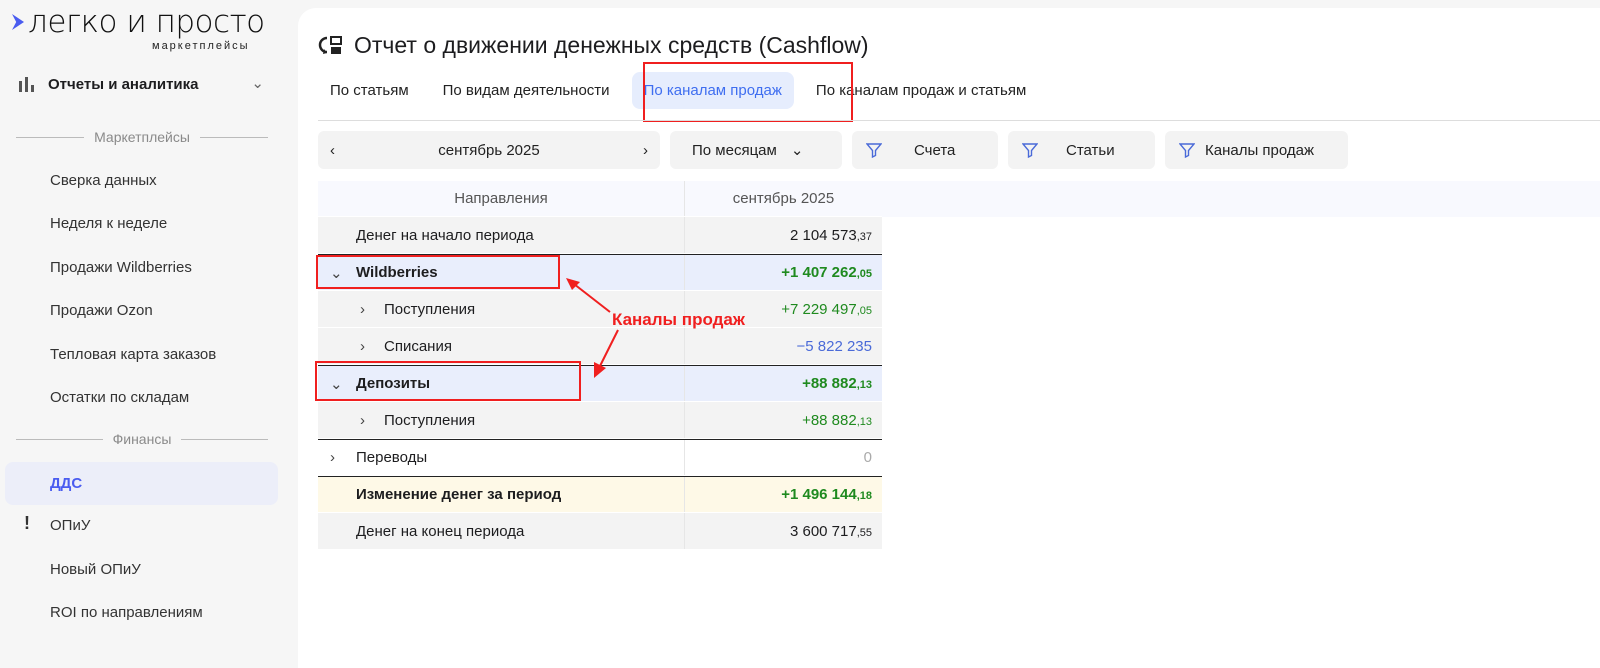  What do you see at coordinates (369, 90) in the screenshot?
I see `tab-by-articles: По статьям` at bounding box center [369, 90].